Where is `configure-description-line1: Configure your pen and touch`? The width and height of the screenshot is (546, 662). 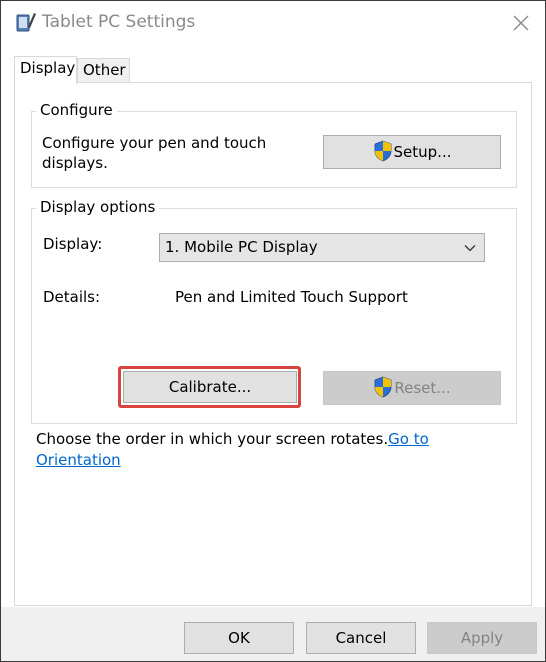
configure-description-line1: Configure your pen and touch is located at coordinates (154, 143).